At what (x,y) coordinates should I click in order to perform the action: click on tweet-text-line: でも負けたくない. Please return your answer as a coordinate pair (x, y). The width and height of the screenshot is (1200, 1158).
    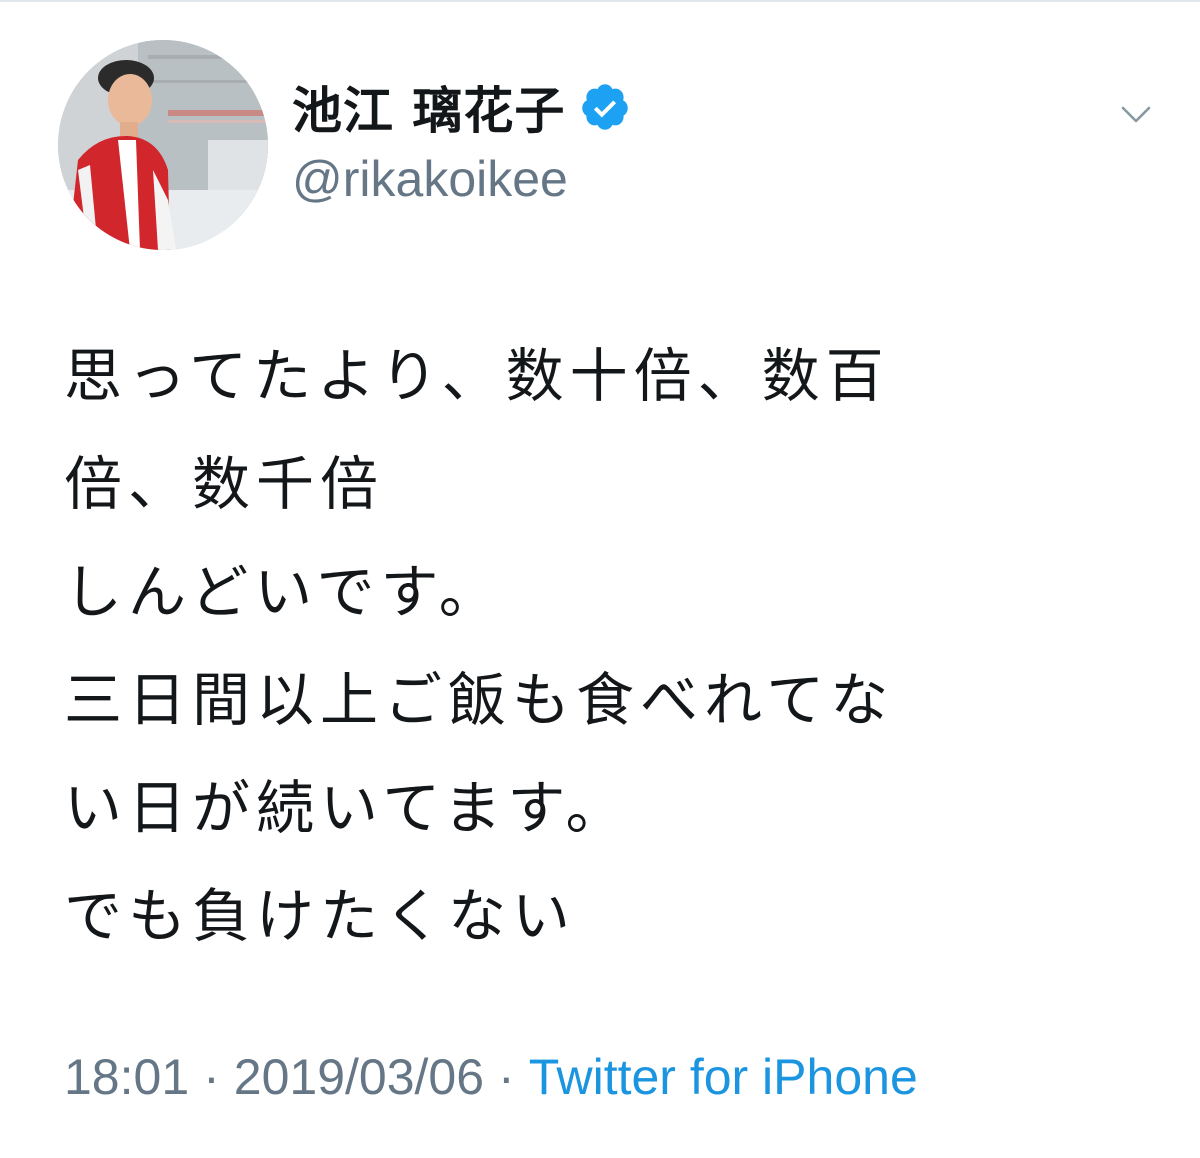
    Looking at the image, I should click on (320, 916).